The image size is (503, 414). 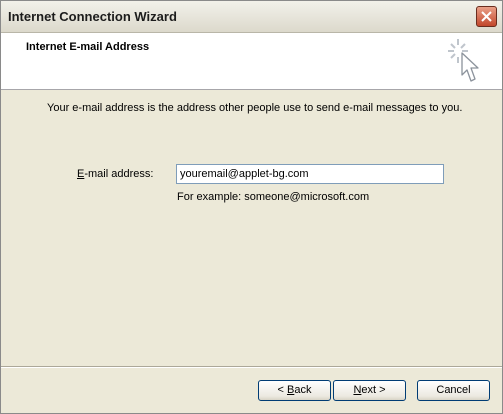 I want to click on page-title: Internet E-mail Address, so click(x=88, y=47).